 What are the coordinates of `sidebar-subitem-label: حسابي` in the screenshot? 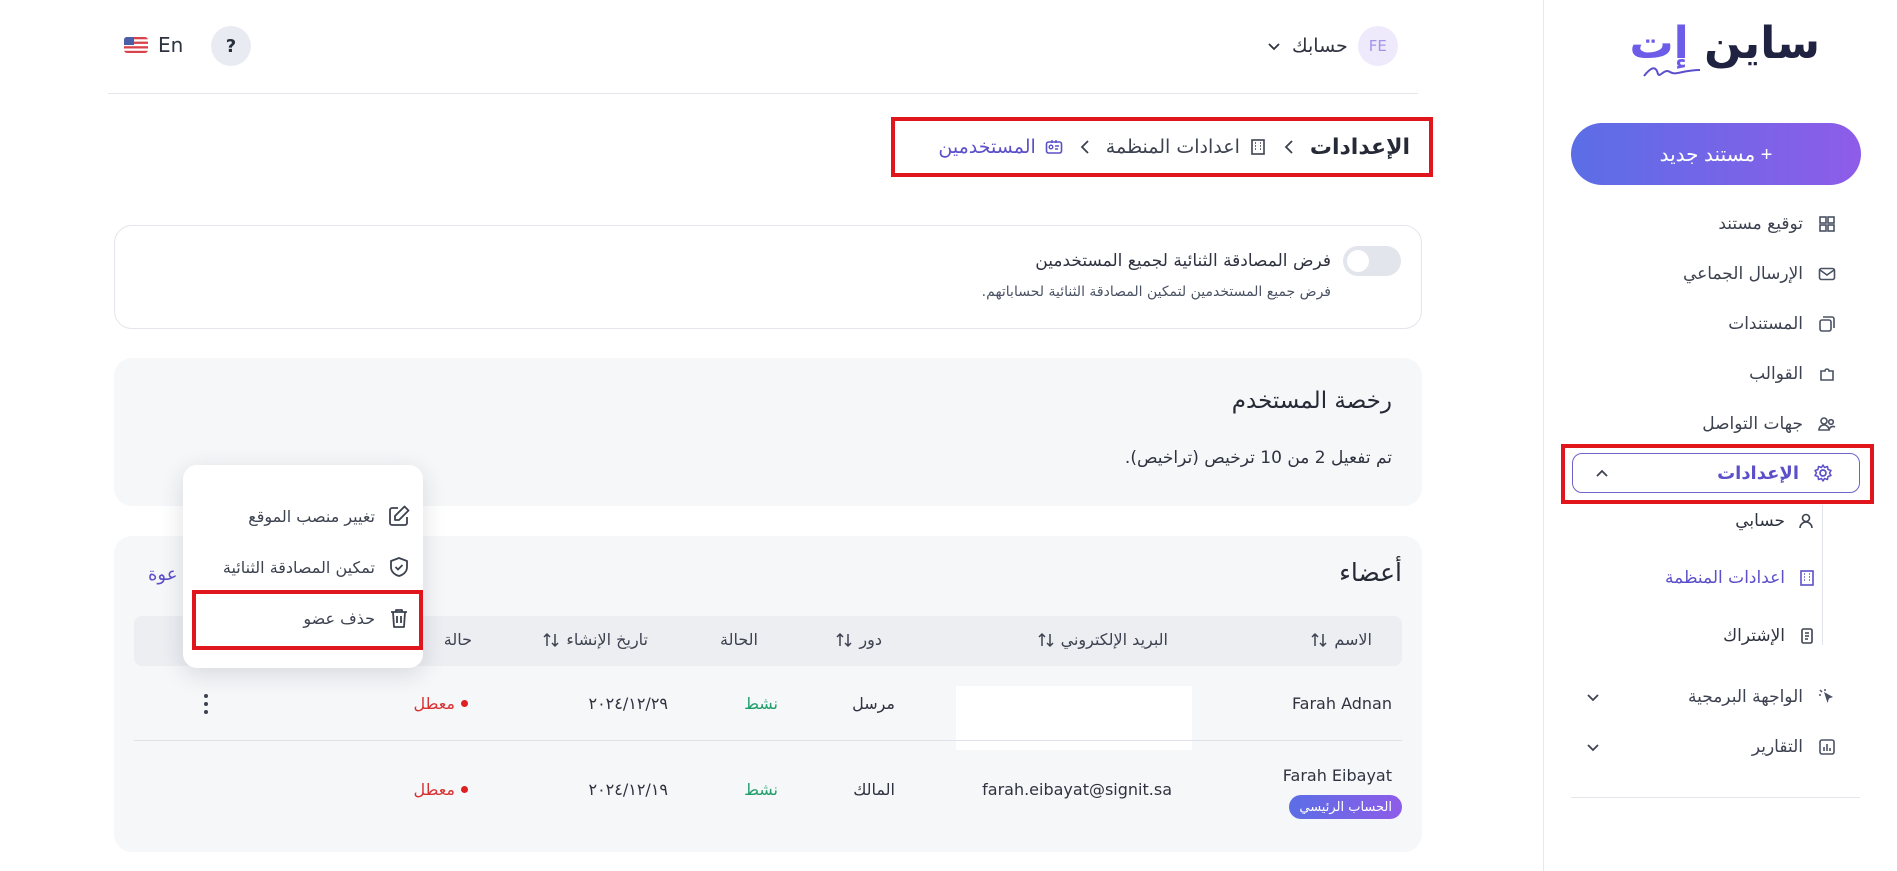 It's located at (1760, 521).